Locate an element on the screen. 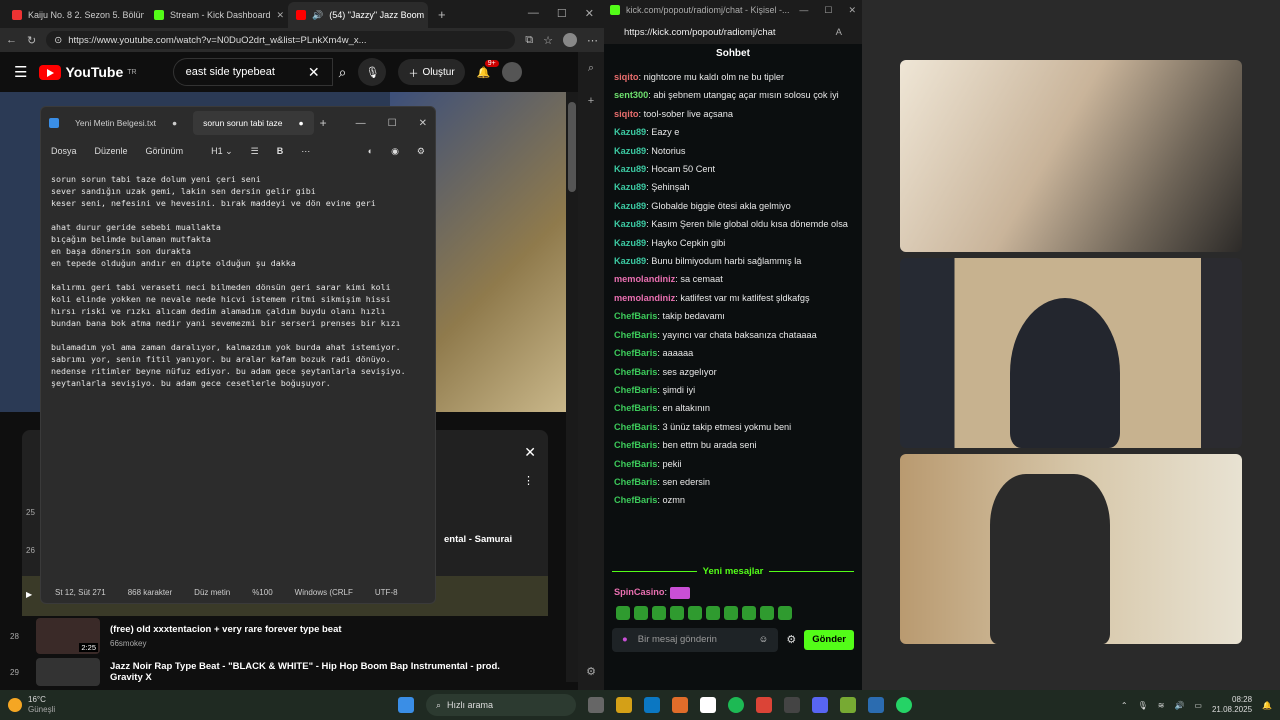 This screenshot has height=720, width=1280. mic-icon: ● is located at coordinates (625, 639).